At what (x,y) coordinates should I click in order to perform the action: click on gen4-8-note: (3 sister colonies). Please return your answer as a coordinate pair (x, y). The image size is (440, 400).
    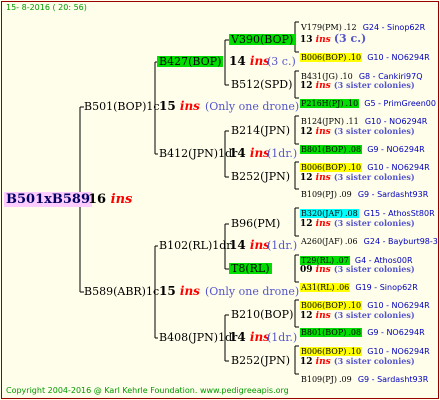
    Looking at the image, I should click on (374, 361).